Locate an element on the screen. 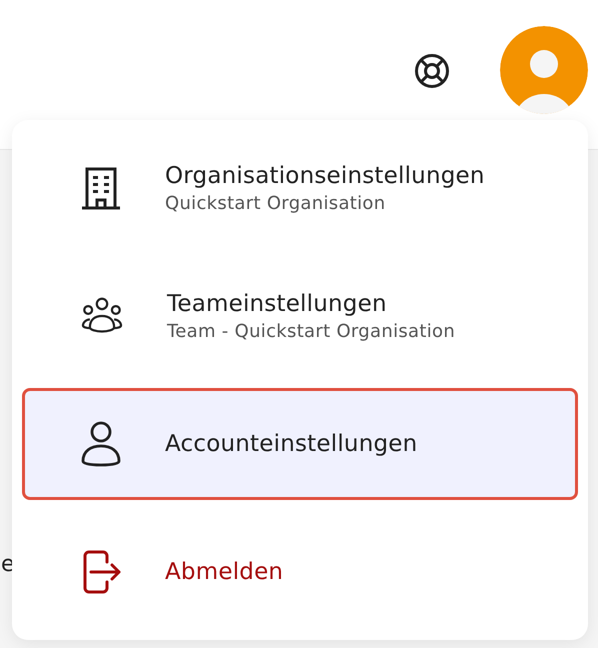  building-icon is located at coordinates (101, 188).